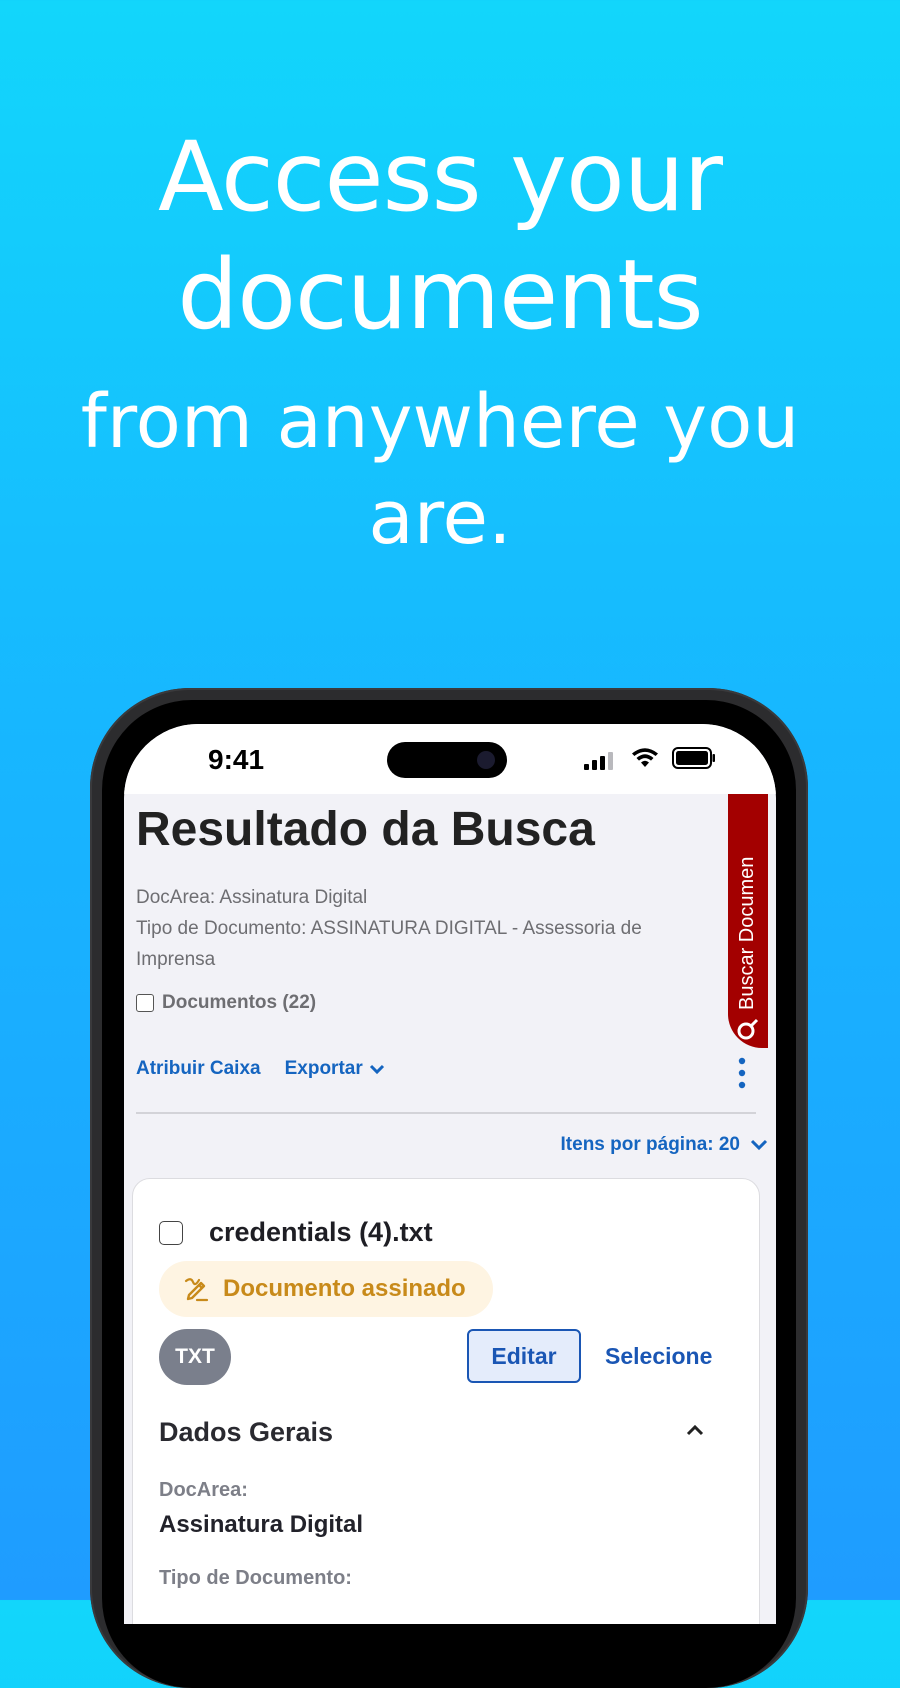 This screenshot has height=1688, width=900. I want to click on export-label: Exportar, so click(323, 1068).